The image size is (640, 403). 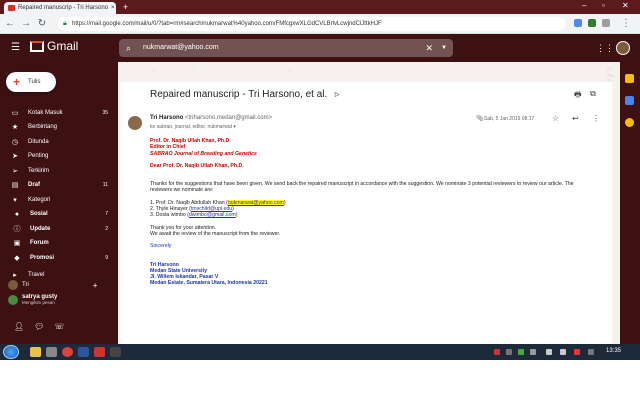 What do you see at coordinates (15, 171) in the screenshot?
I see `send-icon: ➢` at bounding box center [15, 171].